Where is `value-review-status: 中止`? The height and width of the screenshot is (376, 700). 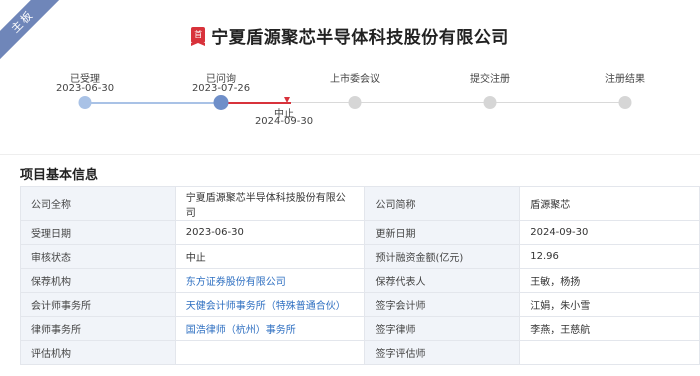 value-review-status: 中止 is located at coordinates (270, 256).